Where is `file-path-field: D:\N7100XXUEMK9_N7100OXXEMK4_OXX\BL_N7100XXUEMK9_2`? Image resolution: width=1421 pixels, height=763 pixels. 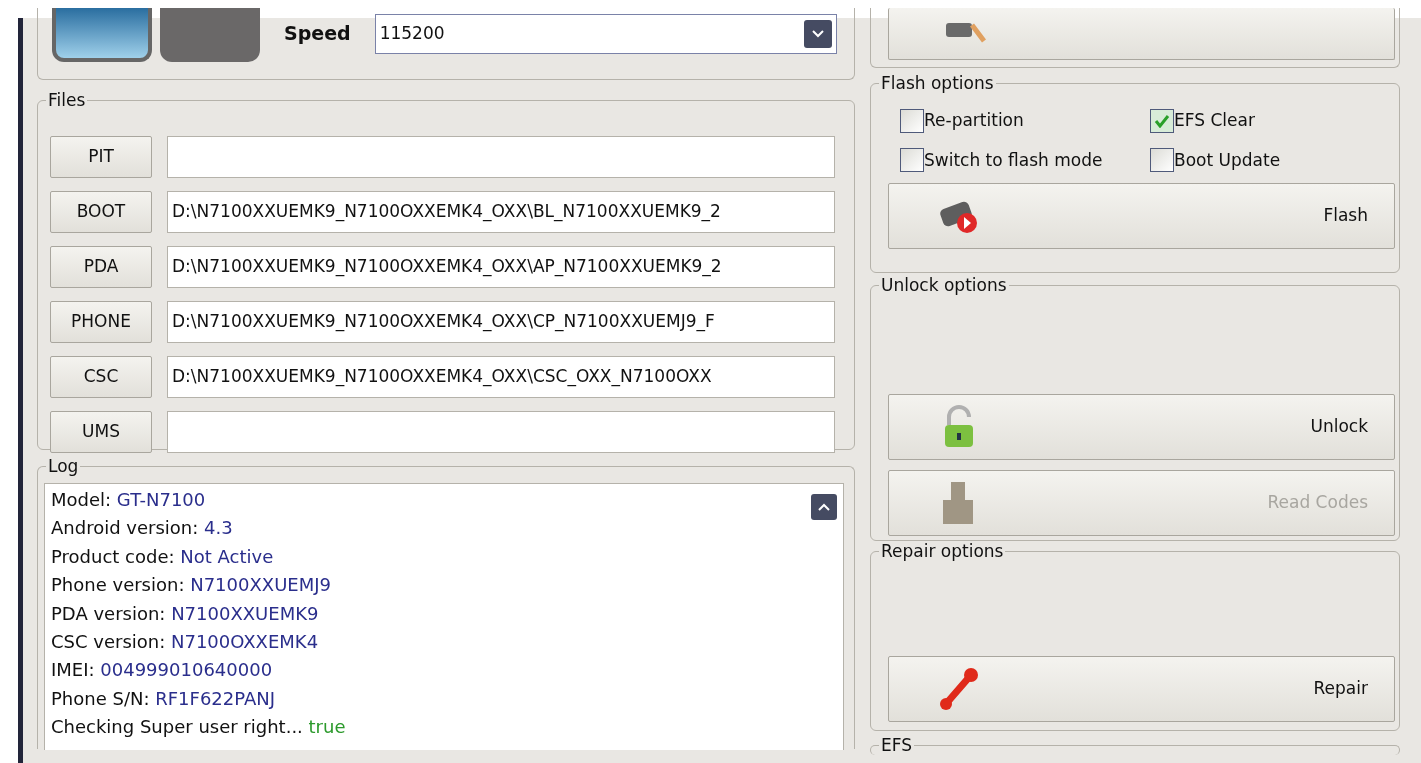 file-path-field: D:\N7100XXUEMK9_N7100OXXEMK4_OXX\BL_N7100XXUEMK9_2 is located at coordinates (501, 211).